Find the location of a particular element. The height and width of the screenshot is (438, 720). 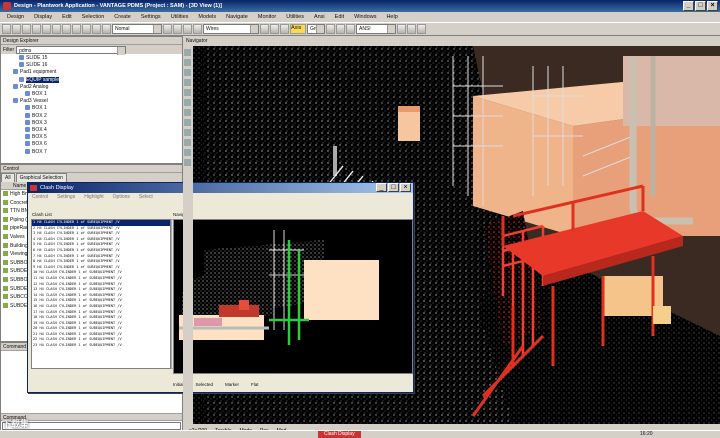

clash-preview-viewport is located at coordinates (293, 296).